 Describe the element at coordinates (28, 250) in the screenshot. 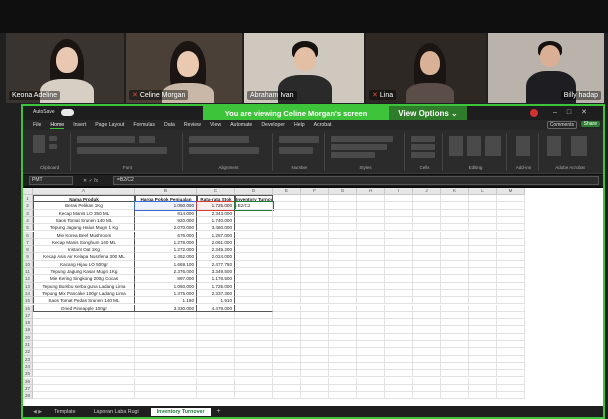

I see `row-header: 8` at that location.